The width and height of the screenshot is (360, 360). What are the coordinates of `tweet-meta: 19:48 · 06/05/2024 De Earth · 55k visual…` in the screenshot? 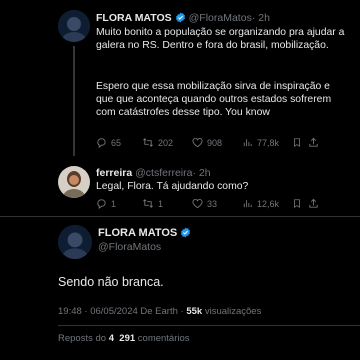 It's located at (159, 311).